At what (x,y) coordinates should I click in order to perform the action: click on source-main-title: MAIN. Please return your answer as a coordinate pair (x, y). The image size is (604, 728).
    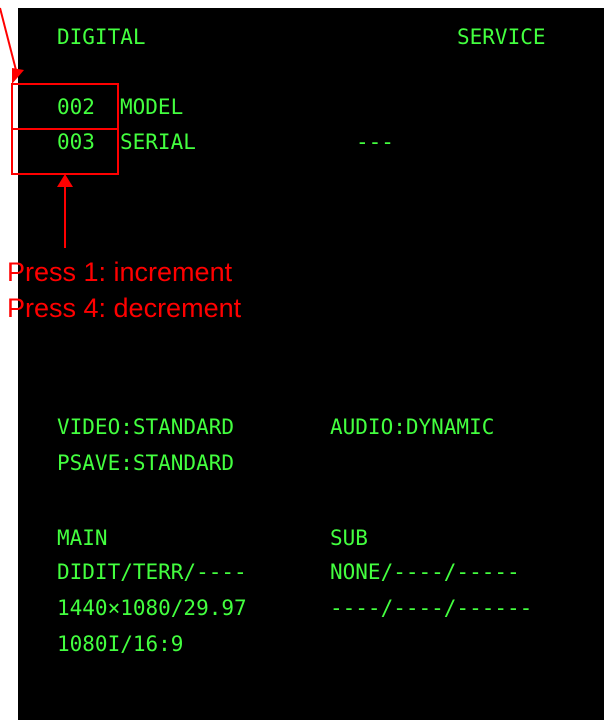
    Looking at the image, I should click on (82, 538).